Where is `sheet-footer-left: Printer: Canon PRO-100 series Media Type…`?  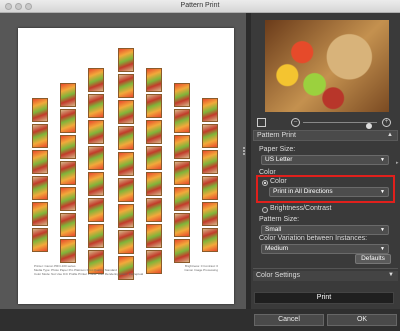
sheet-footer-left: Printer: Canon PRO-100 series Media Type… is located at coordinates (89, 270).